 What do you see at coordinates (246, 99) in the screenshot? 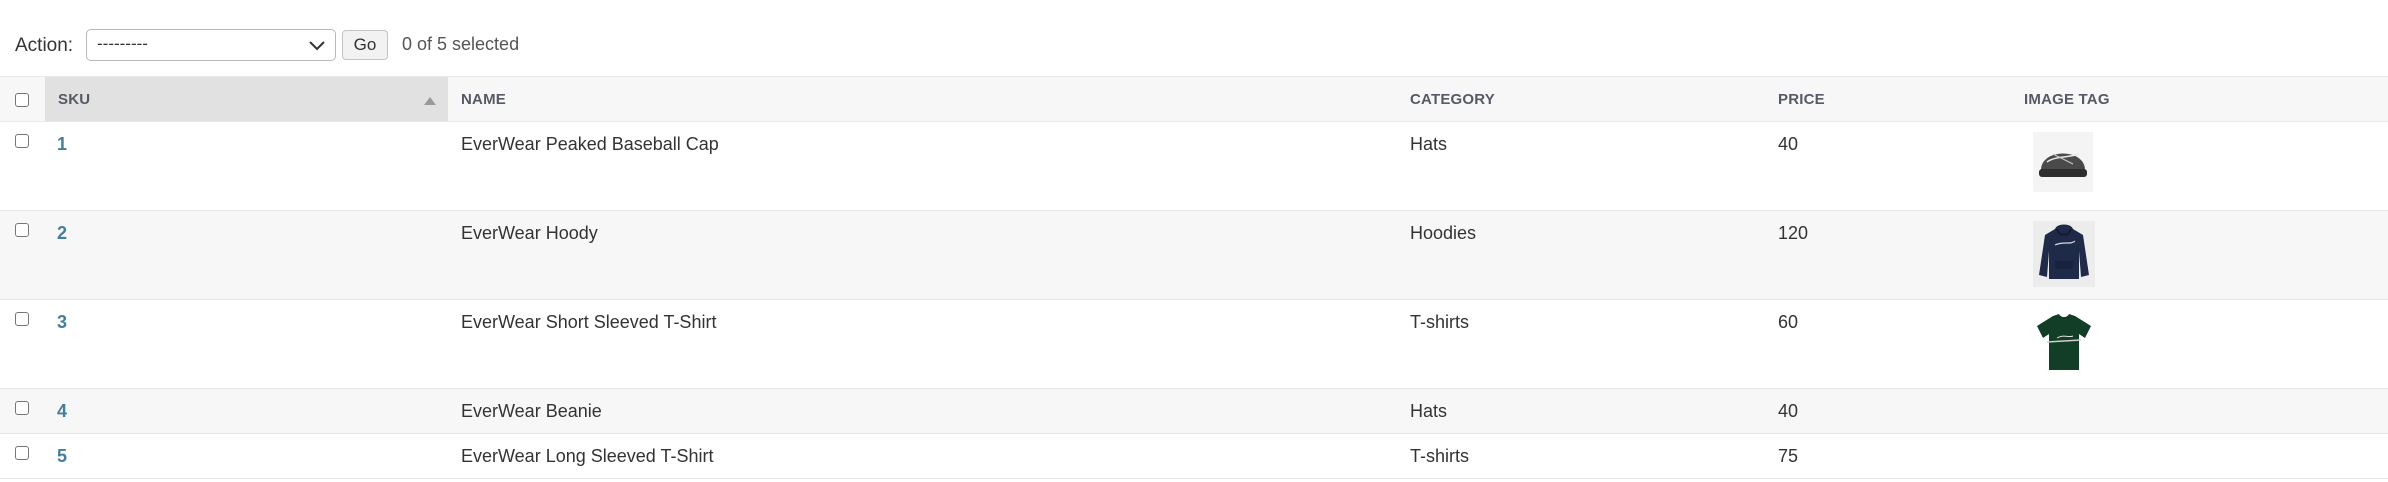
I see `column-header-sku: SKU` at bounding box center [246, 99].